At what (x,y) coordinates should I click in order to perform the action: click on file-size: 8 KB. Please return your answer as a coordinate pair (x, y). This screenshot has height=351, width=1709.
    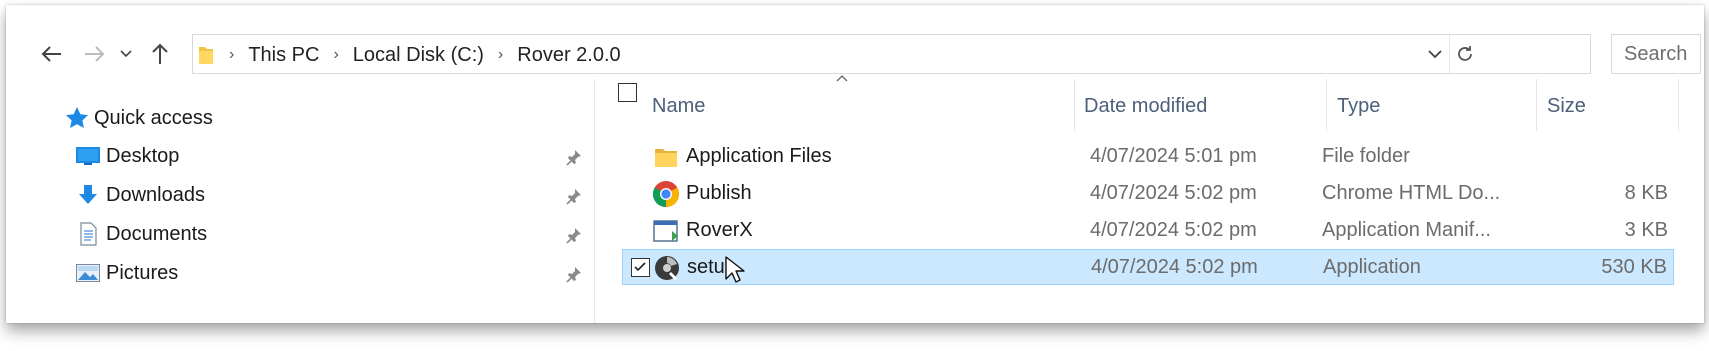
    Looking at the image, I should click on (1646, 193).